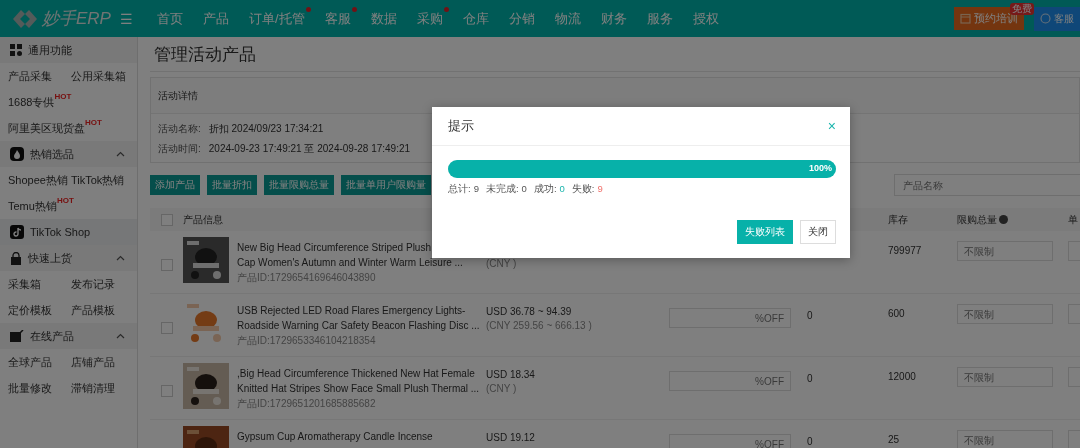  Describe the element at coordinates (216, 18) in the screenshot. I see `nav-item: 产品` at that location.